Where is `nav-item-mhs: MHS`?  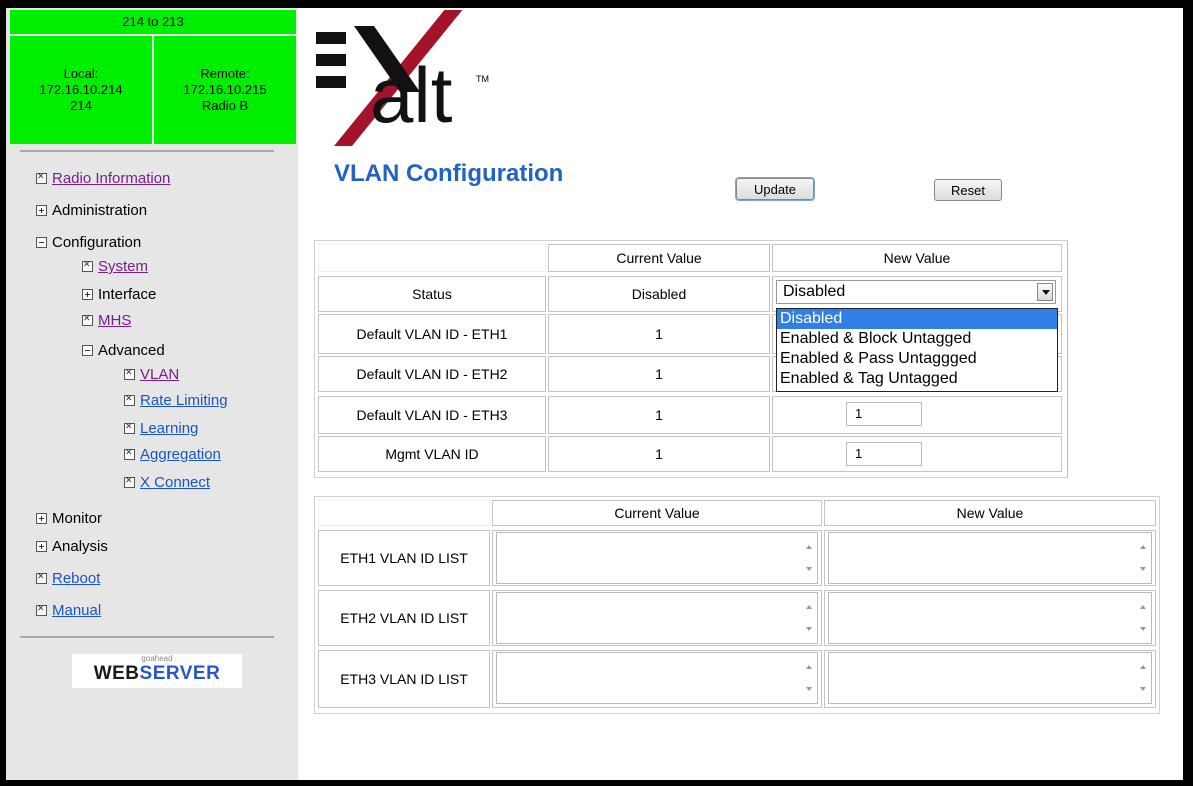 nav-item-mhs: MHS is located at coordinates (106, 320).